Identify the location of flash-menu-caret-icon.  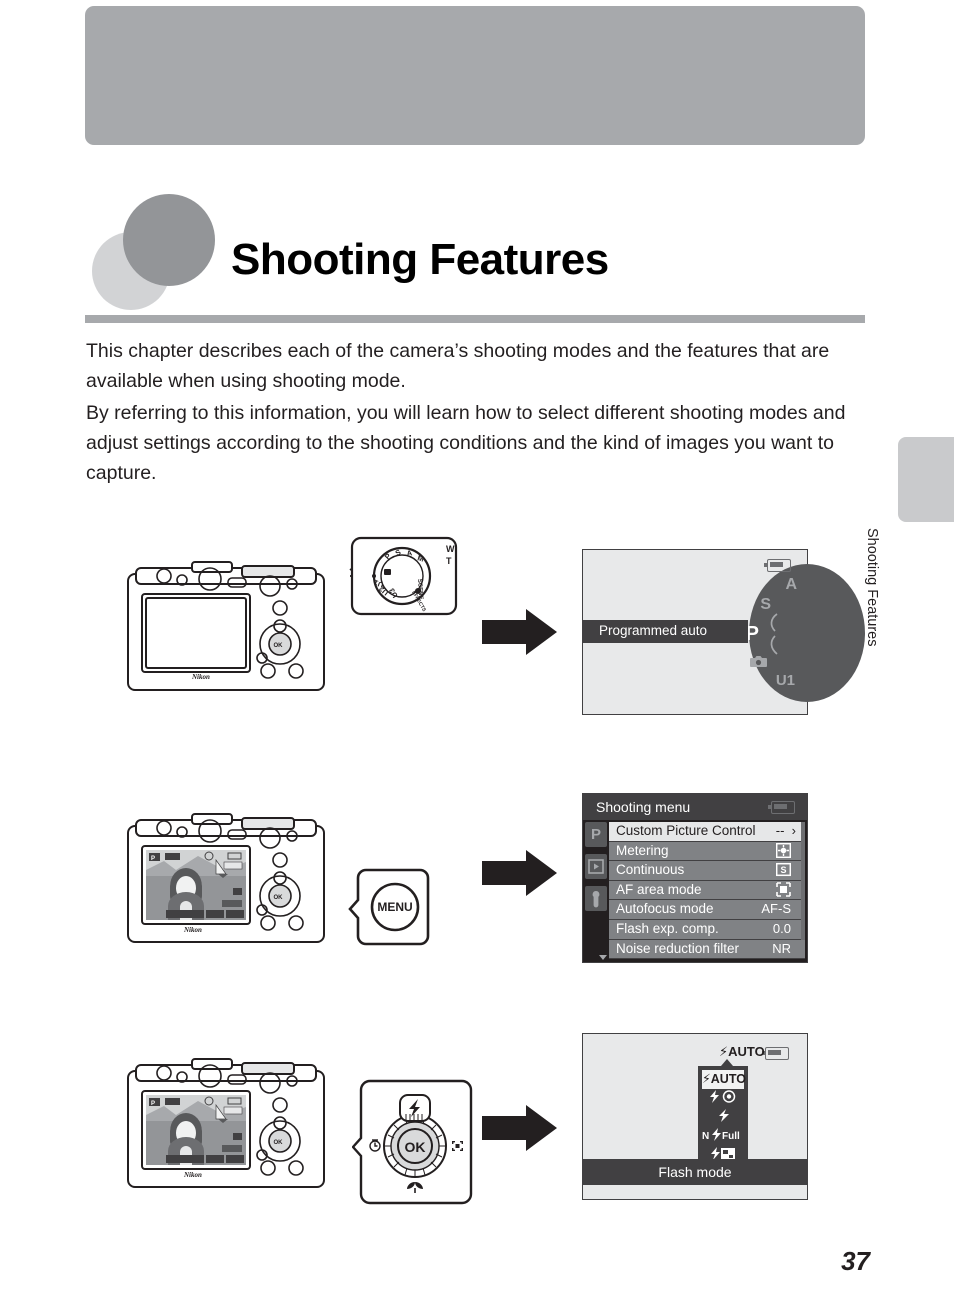
(727, 1062).